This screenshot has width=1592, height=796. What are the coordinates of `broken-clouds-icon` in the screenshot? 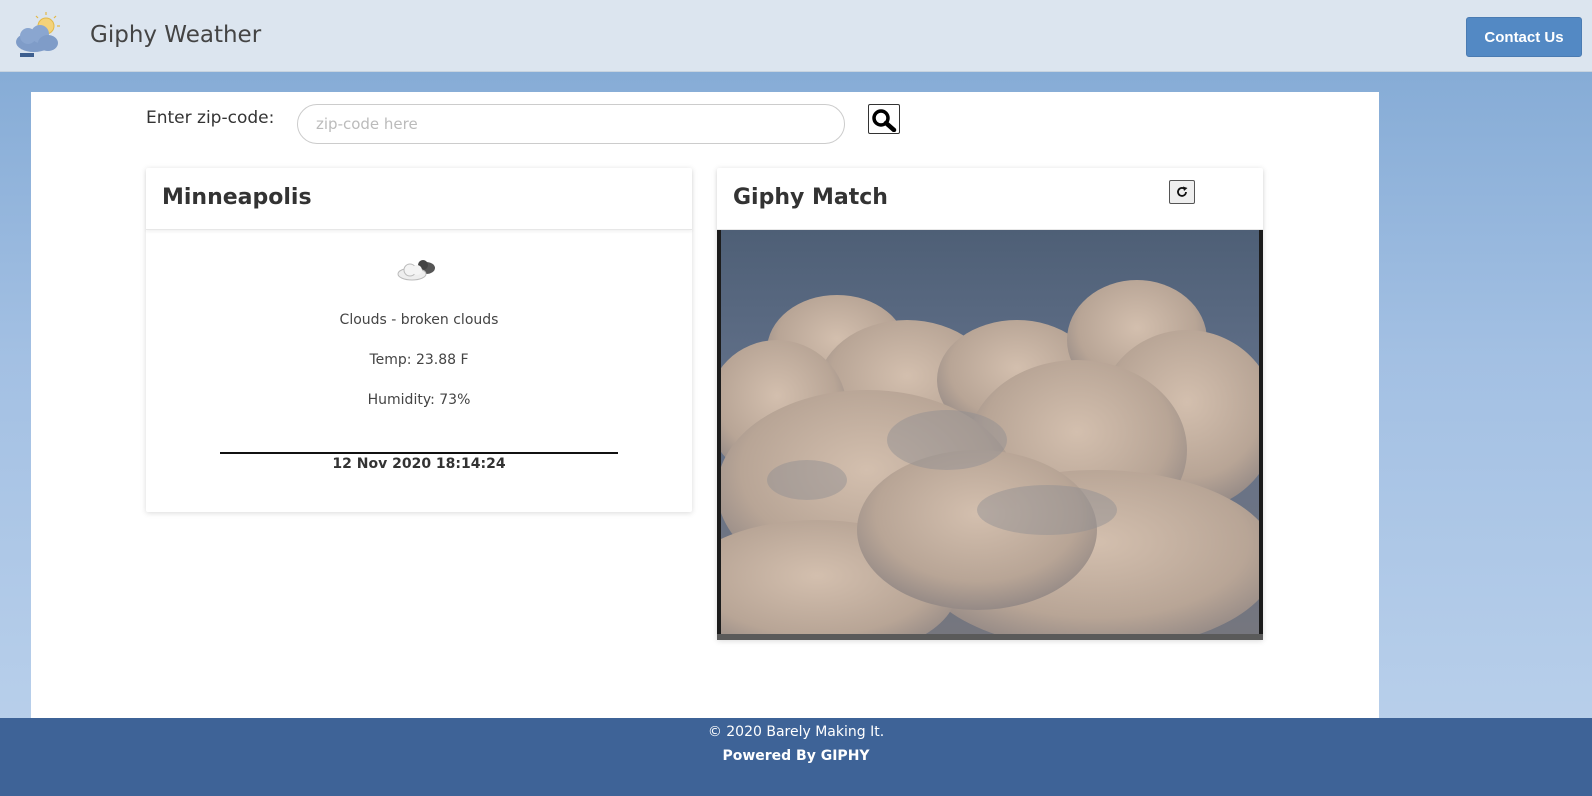 It's located at (418, 270).